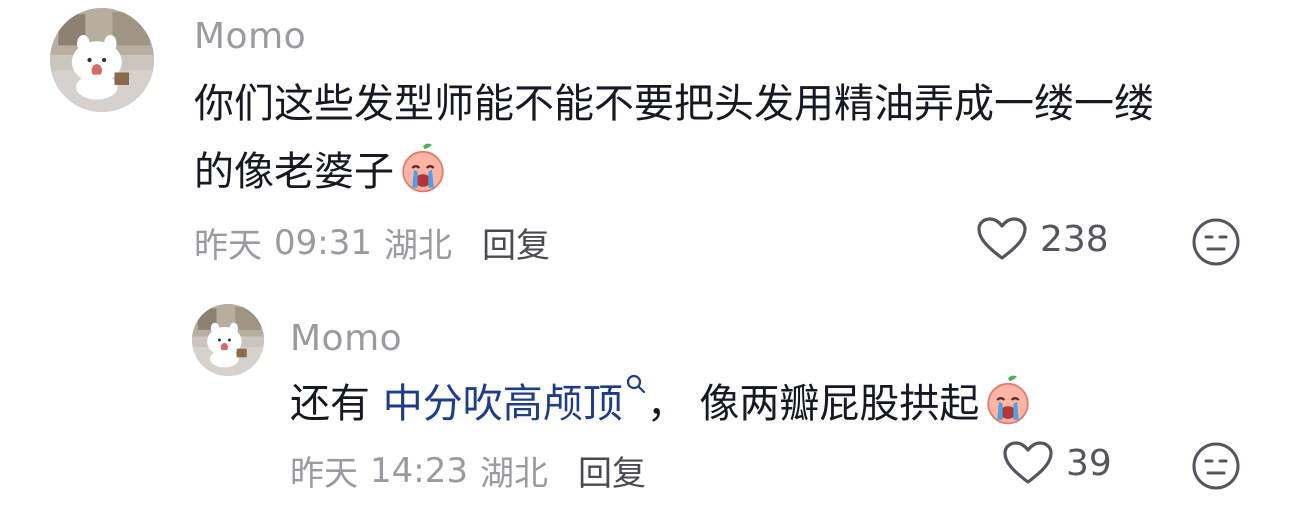 The height and width of the screenshot is (507, 1290). I want to click on comment-text-line-2: 的像老婆子, so click(322, 172).